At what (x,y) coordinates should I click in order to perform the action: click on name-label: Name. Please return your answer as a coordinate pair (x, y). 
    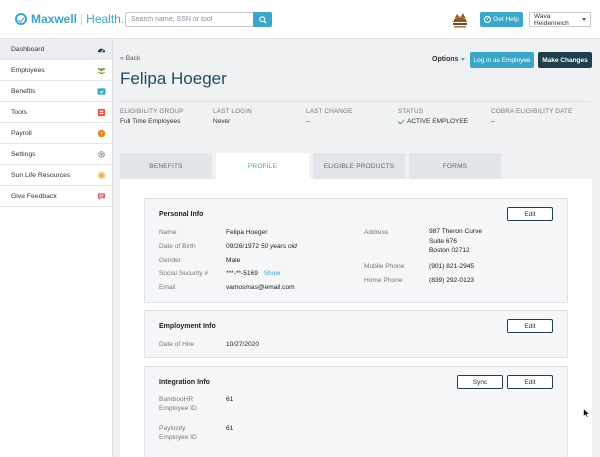
    Looking at the image, I should click on (168, 232).